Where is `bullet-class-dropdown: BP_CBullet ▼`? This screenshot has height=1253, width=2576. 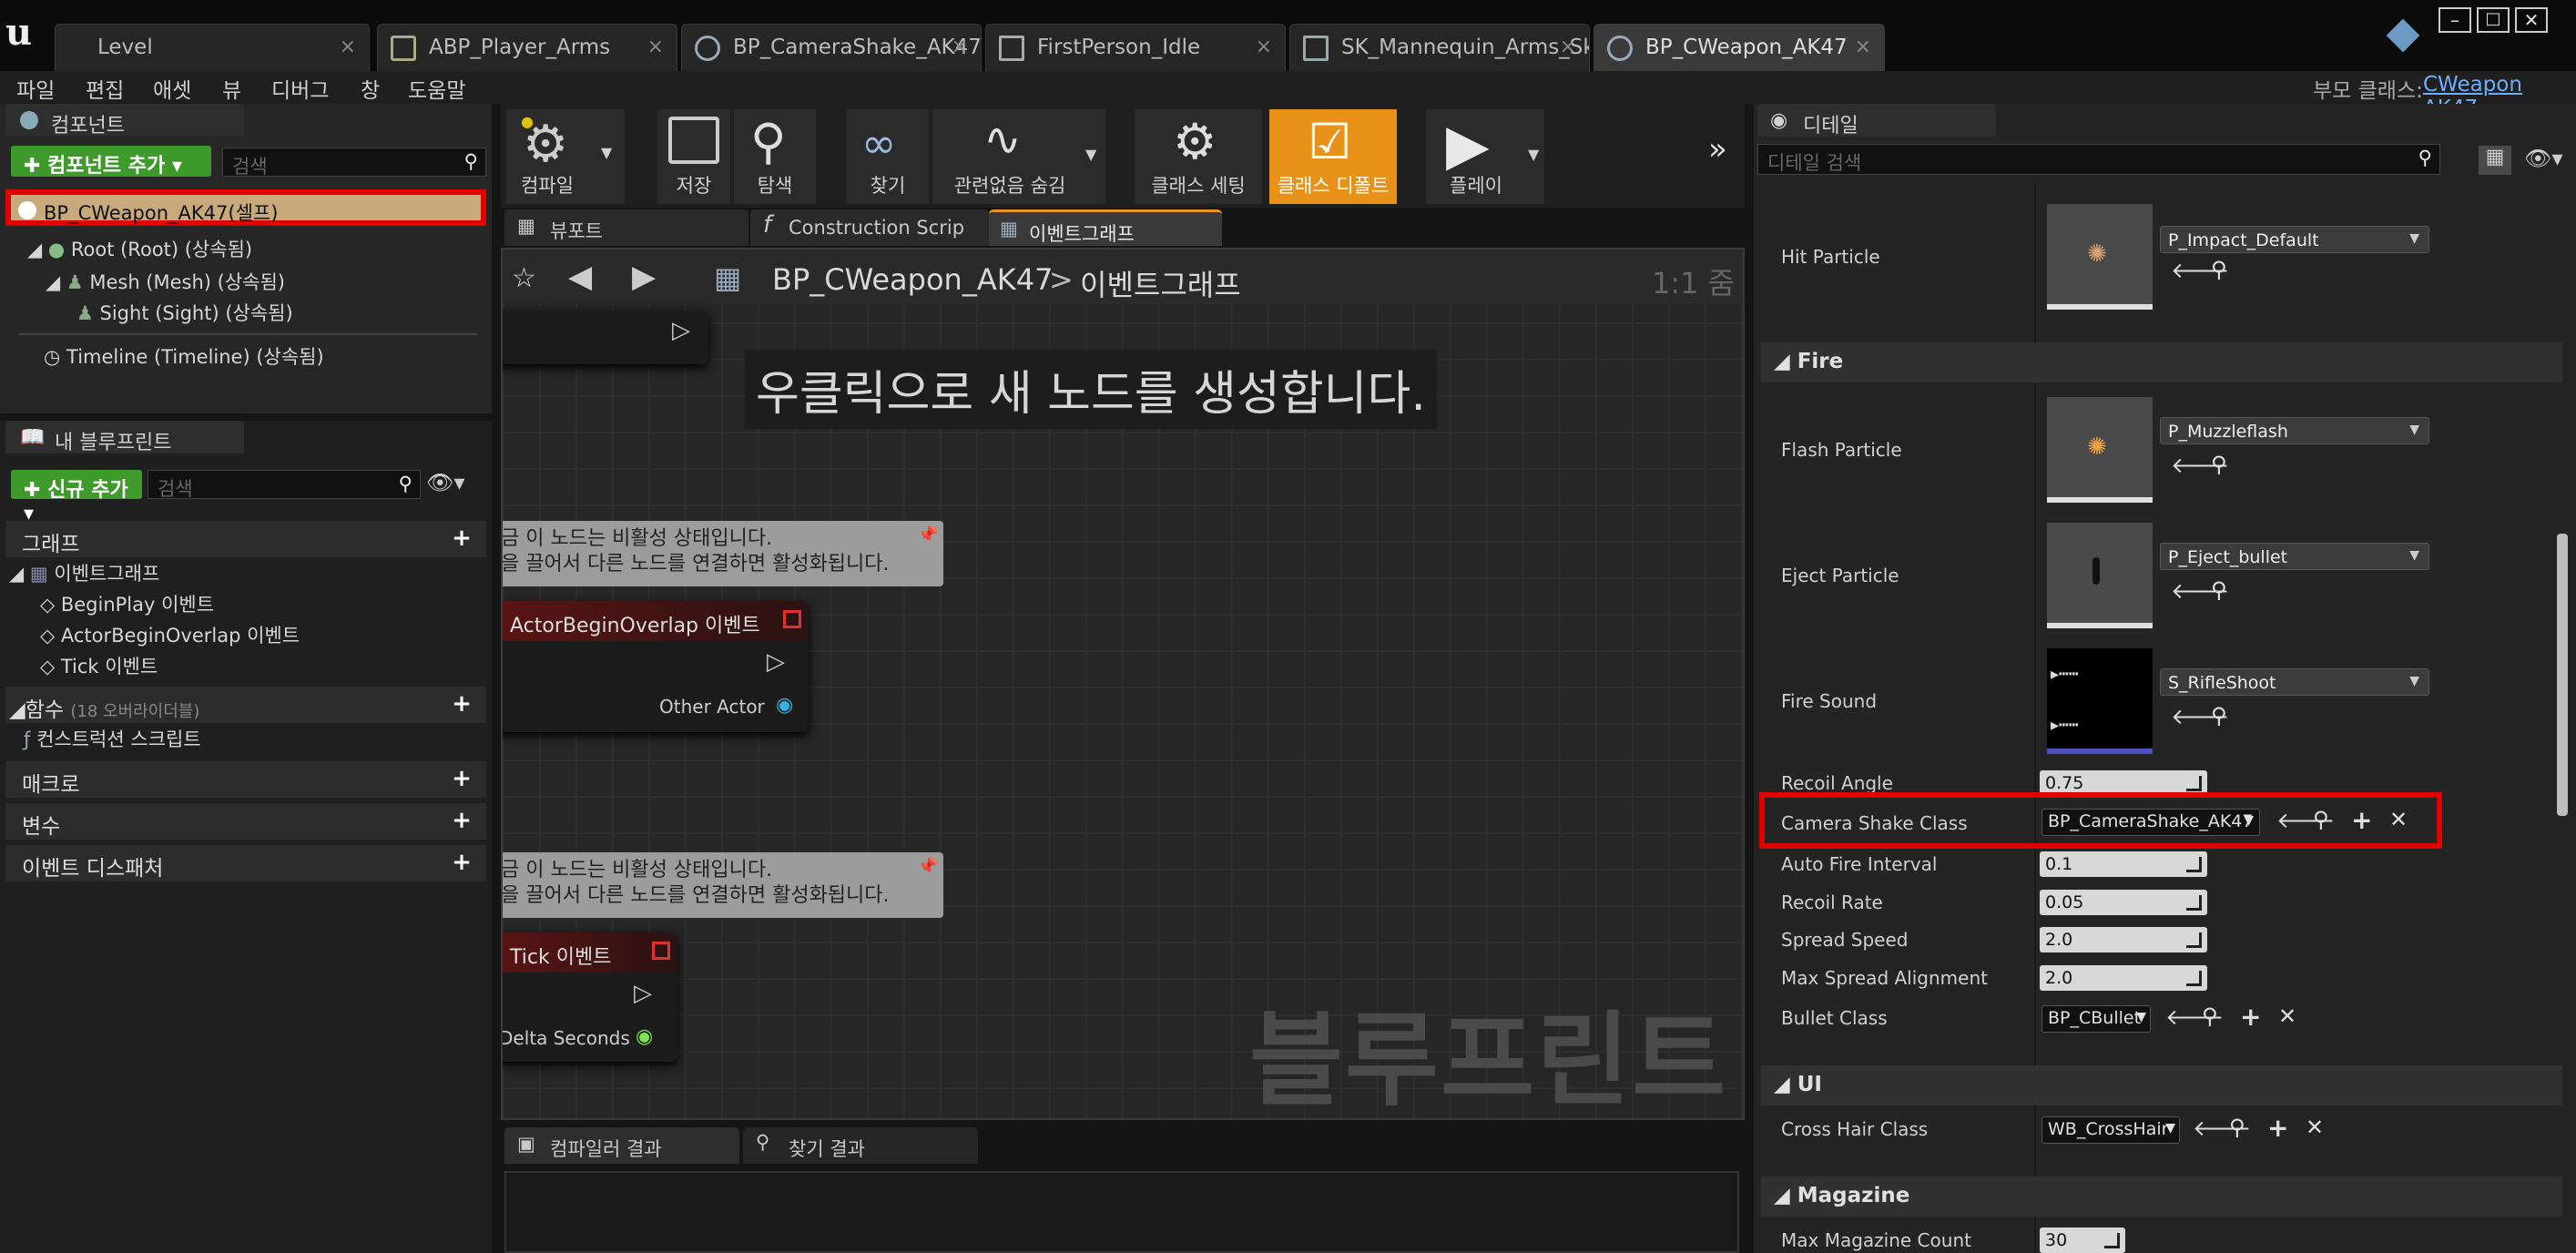
bullet-class-dropdown: BP_CBullet ▼ is located at coordinates (2096, 1019).